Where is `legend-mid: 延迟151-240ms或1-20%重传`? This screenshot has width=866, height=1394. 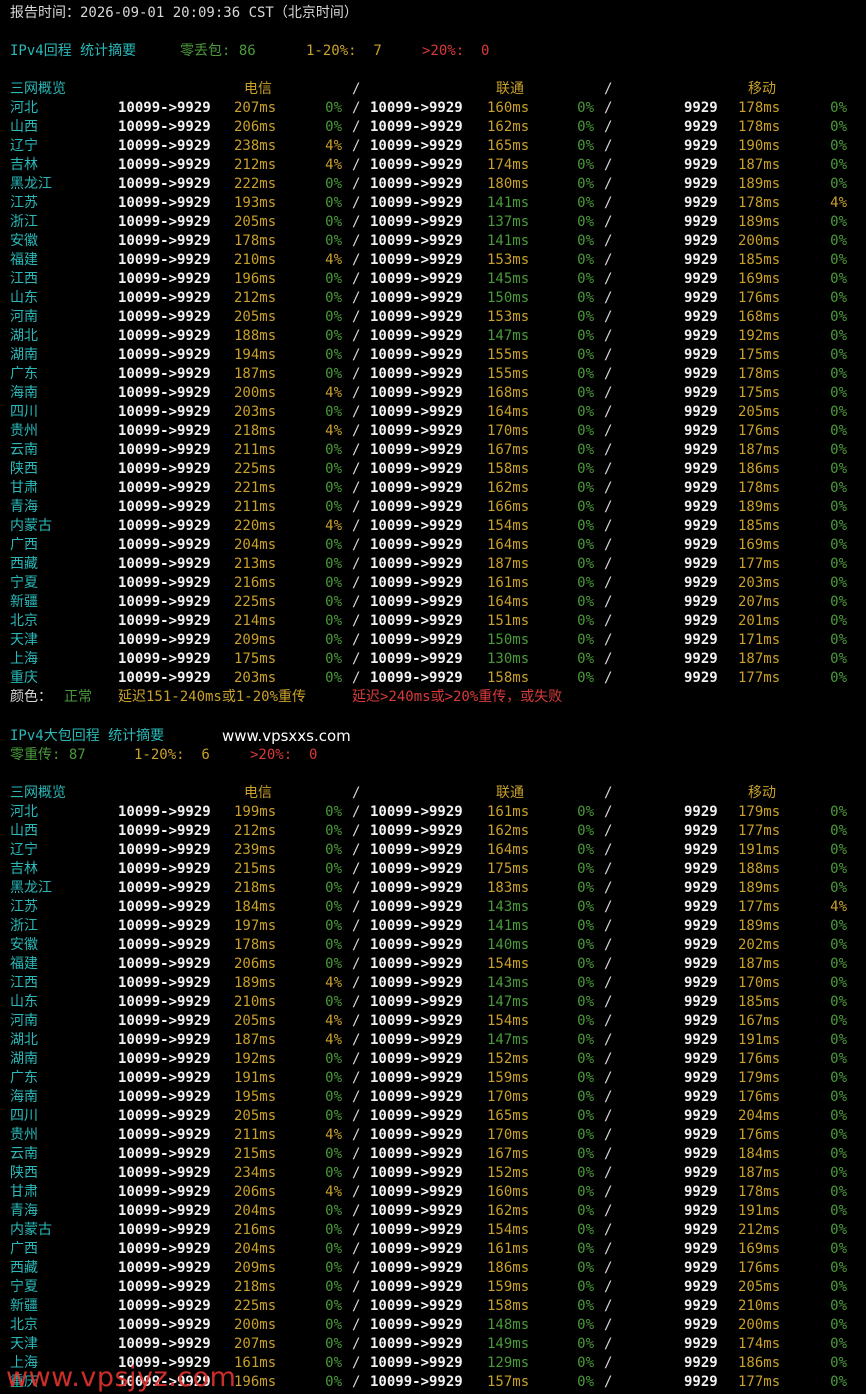 legend-mid: 延迟151-240ms或1-20%重传 is located at coordinates (212, 697).